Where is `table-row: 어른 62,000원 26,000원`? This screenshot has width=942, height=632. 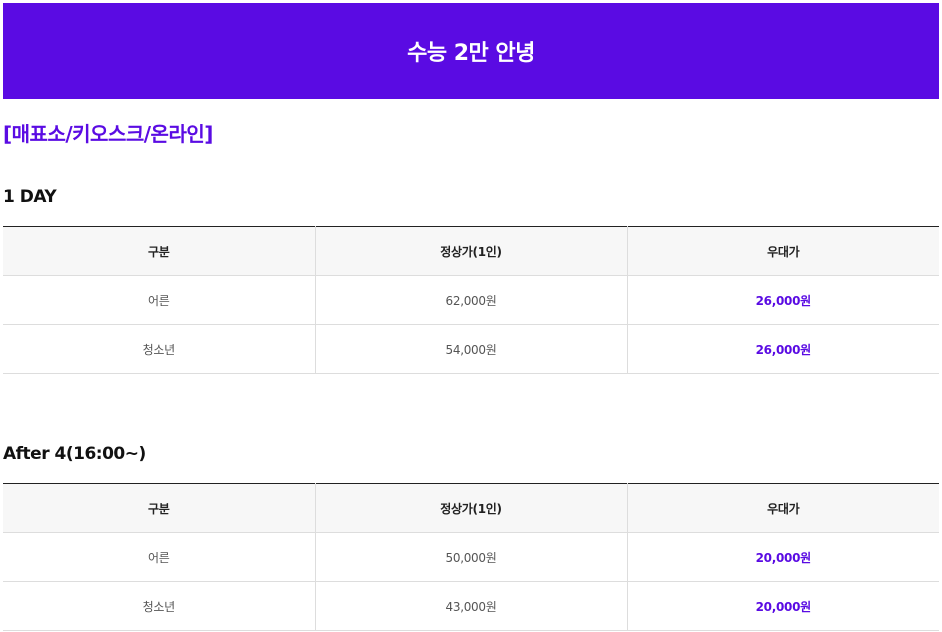 table-row: 어른 62,000원 26,000원 is located at coordinates (471, 300).